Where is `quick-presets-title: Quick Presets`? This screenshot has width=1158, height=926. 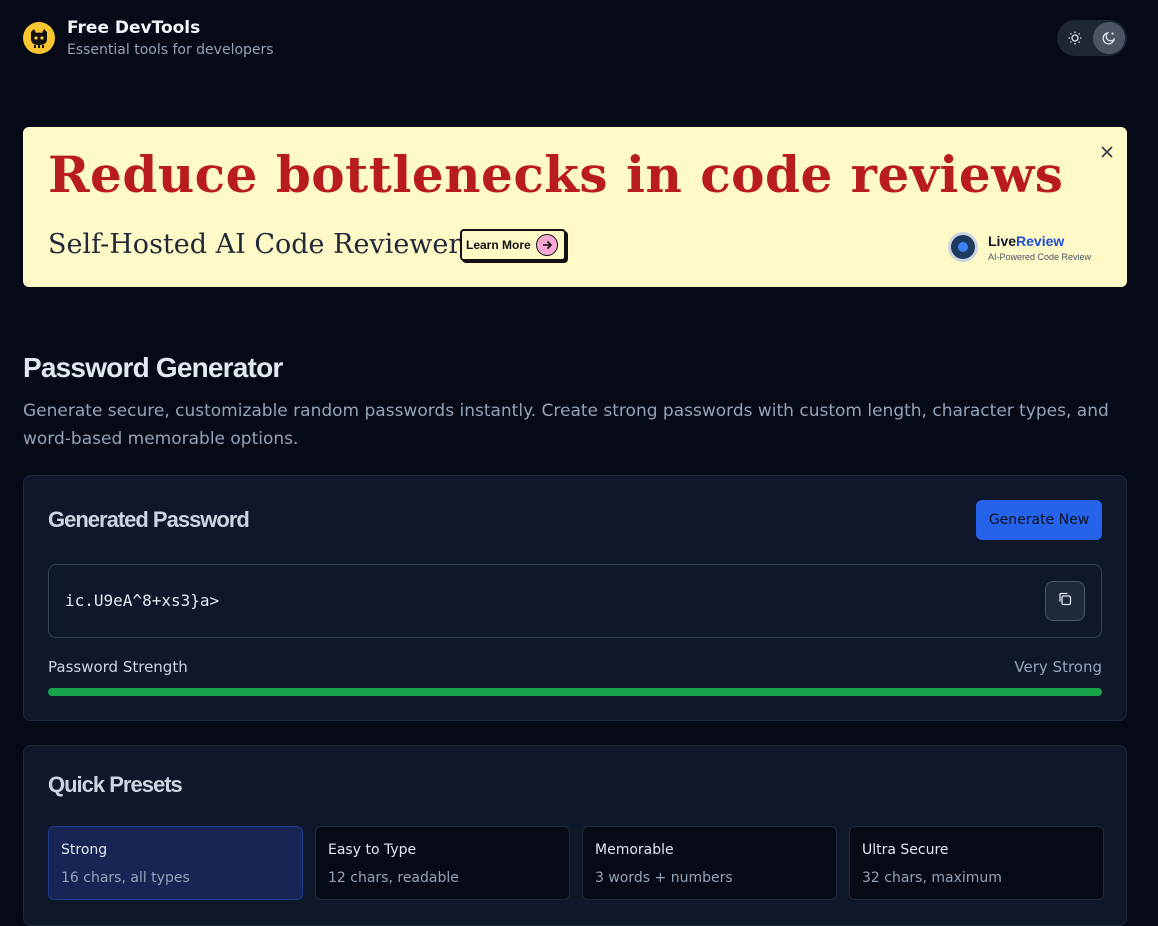 quick-presets-title: Quick Presets is located at coordinates (115, 784).